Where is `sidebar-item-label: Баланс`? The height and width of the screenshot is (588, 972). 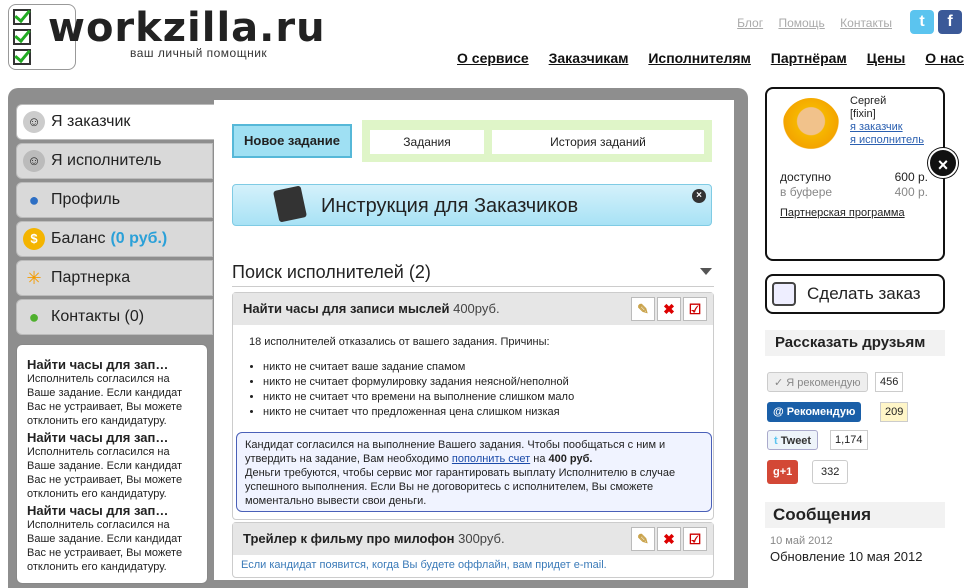
sidebar-item-label: Баланс is located at coordinates (78, 238).